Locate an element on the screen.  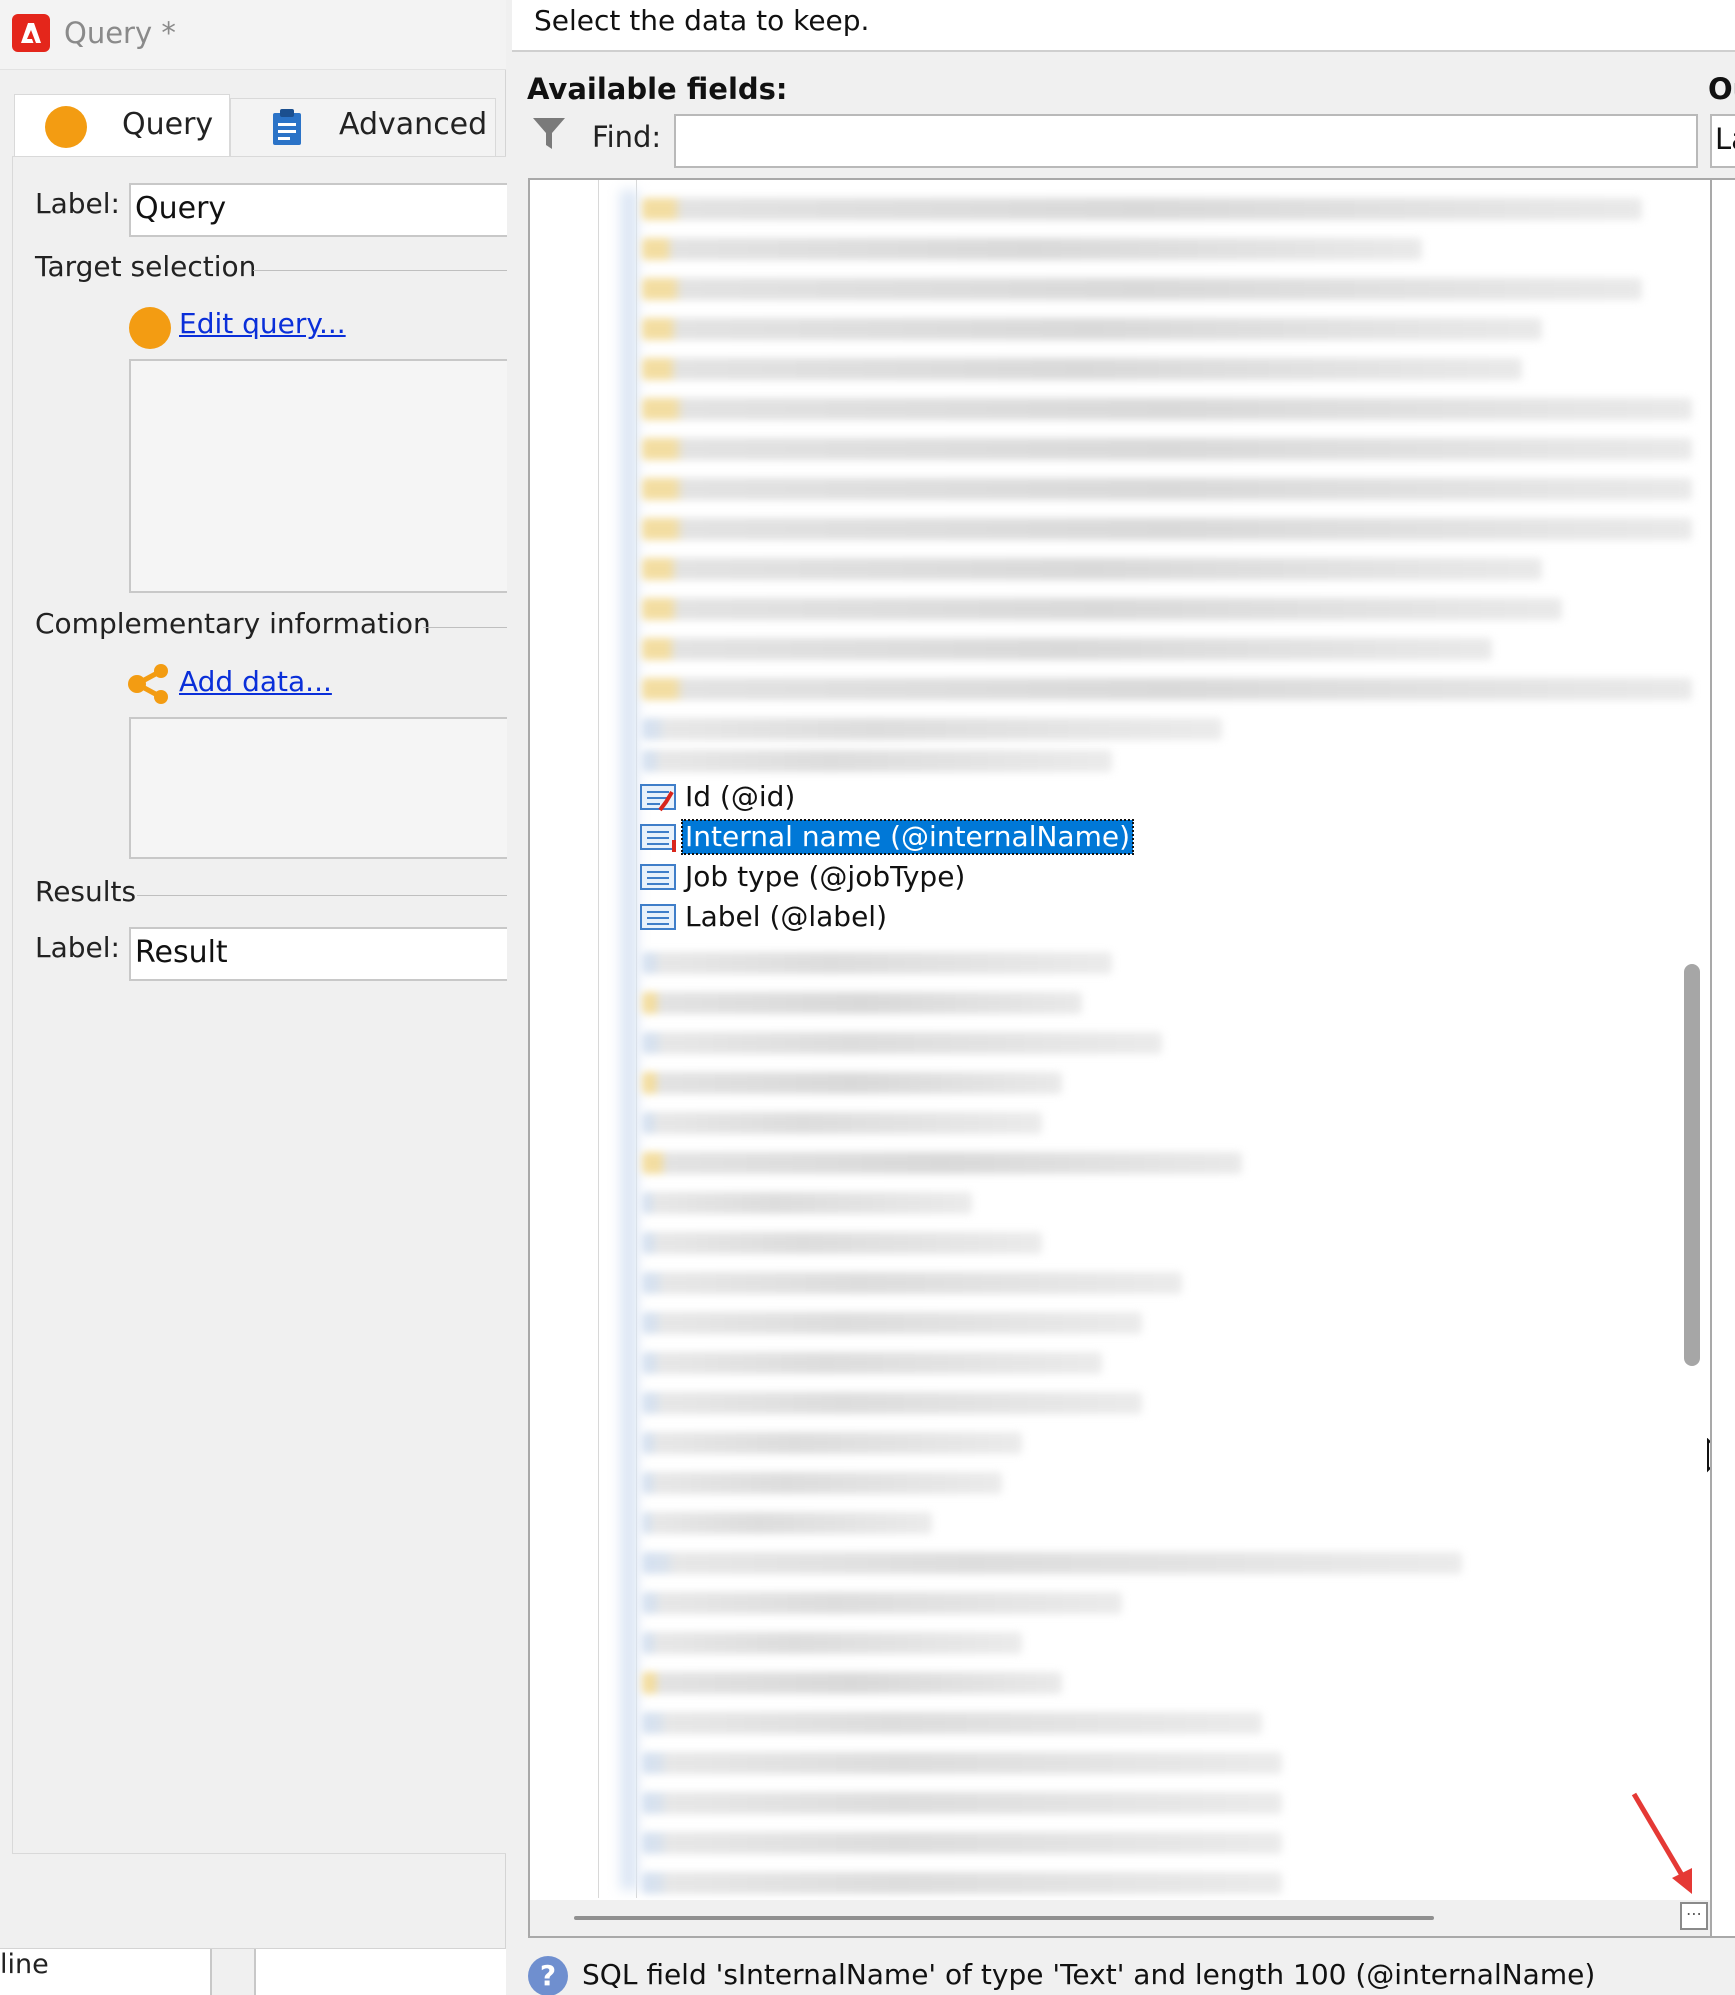
window-title: Query * is located at coordinates (120, 33).